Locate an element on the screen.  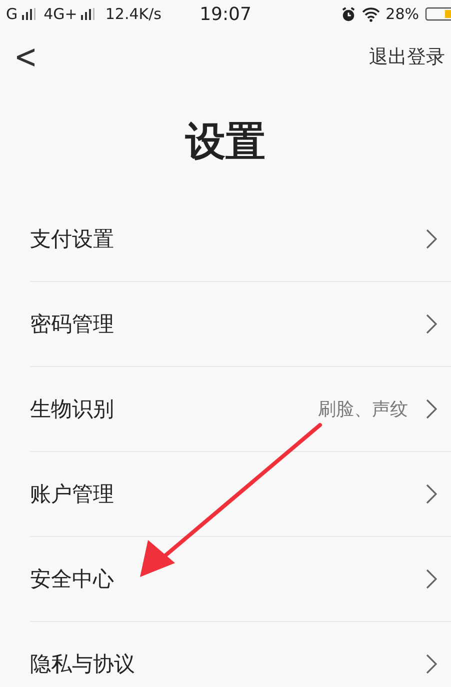
battery-percent: 28% is located at coordinates (402, 14).